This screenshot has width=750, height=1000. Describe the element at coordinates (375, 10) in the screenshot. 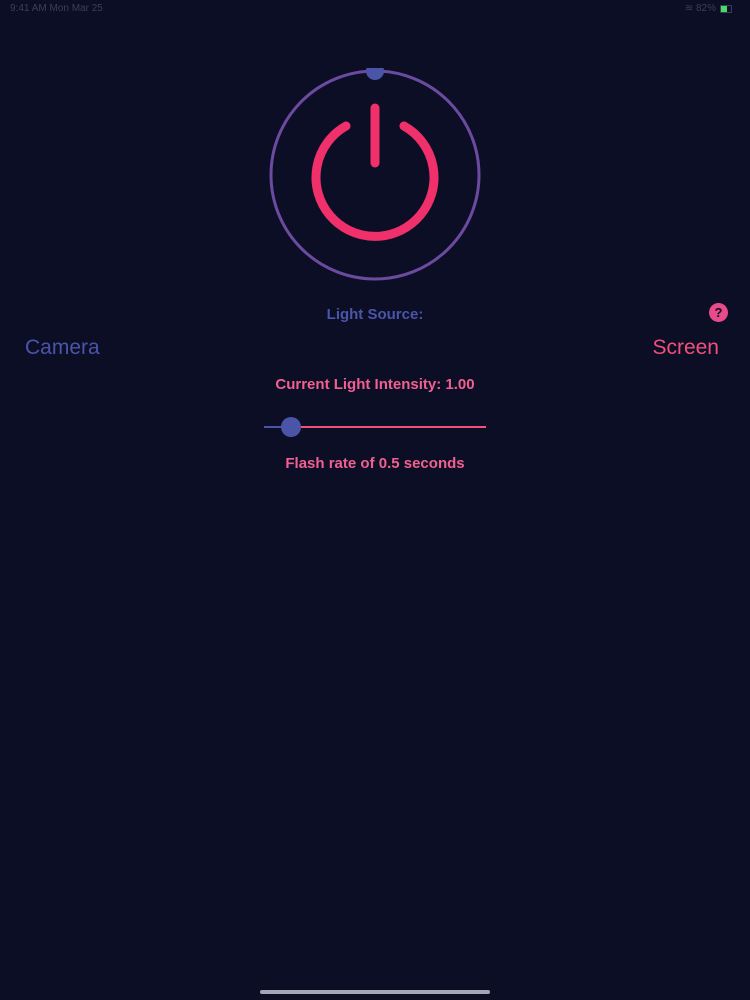

I see `status-bar: 9:41 AM Mon Mar 25 ≋ 82%` at that location.